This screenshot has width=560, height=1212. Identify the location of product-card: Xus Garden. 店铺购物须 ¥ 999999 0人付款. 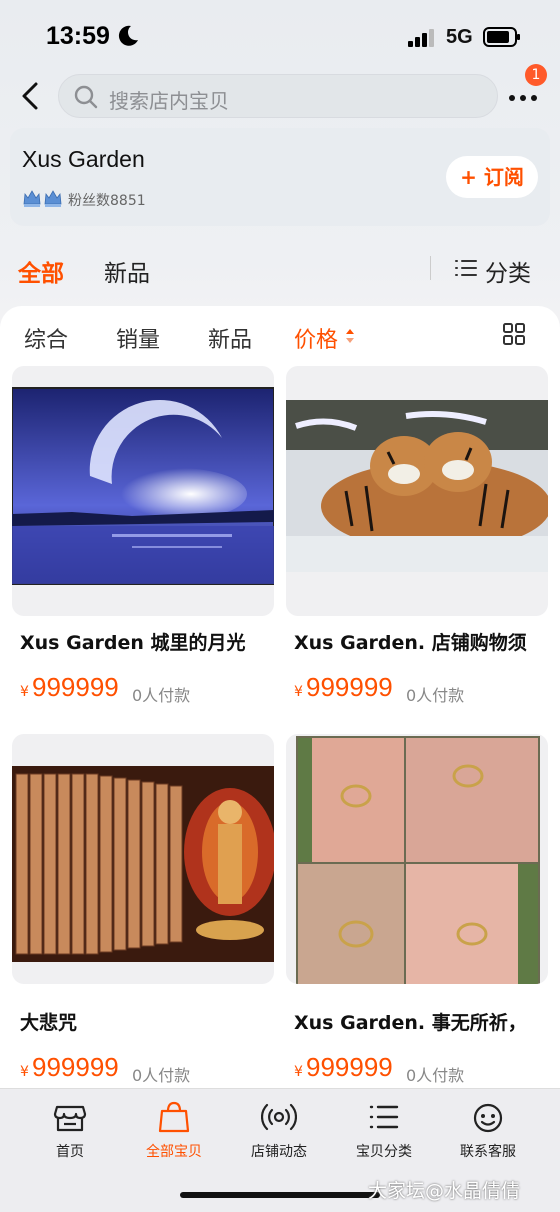
(417, 536).